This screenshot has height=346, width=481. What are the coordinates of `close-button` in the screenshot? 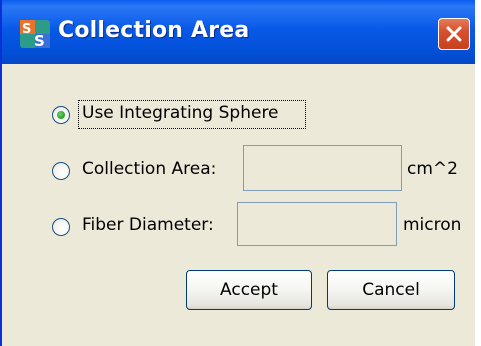 It's located at (454, 34).